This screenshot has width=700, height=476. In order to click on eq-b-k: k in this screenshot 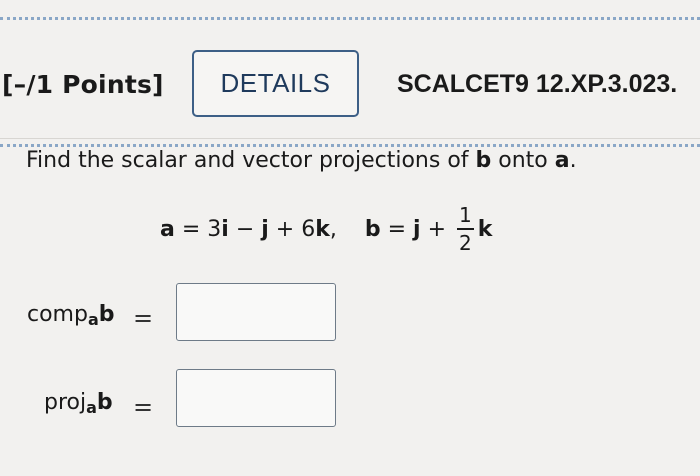, I will do `click(485, 229)`.